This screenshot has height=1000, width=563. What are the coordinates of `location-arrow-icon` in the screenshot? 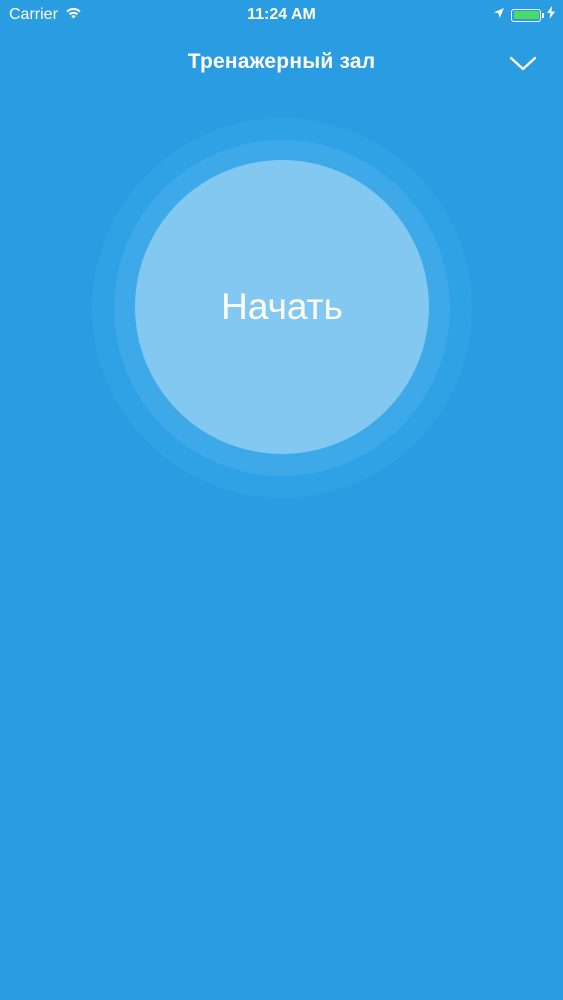 It's located at (499, 15).